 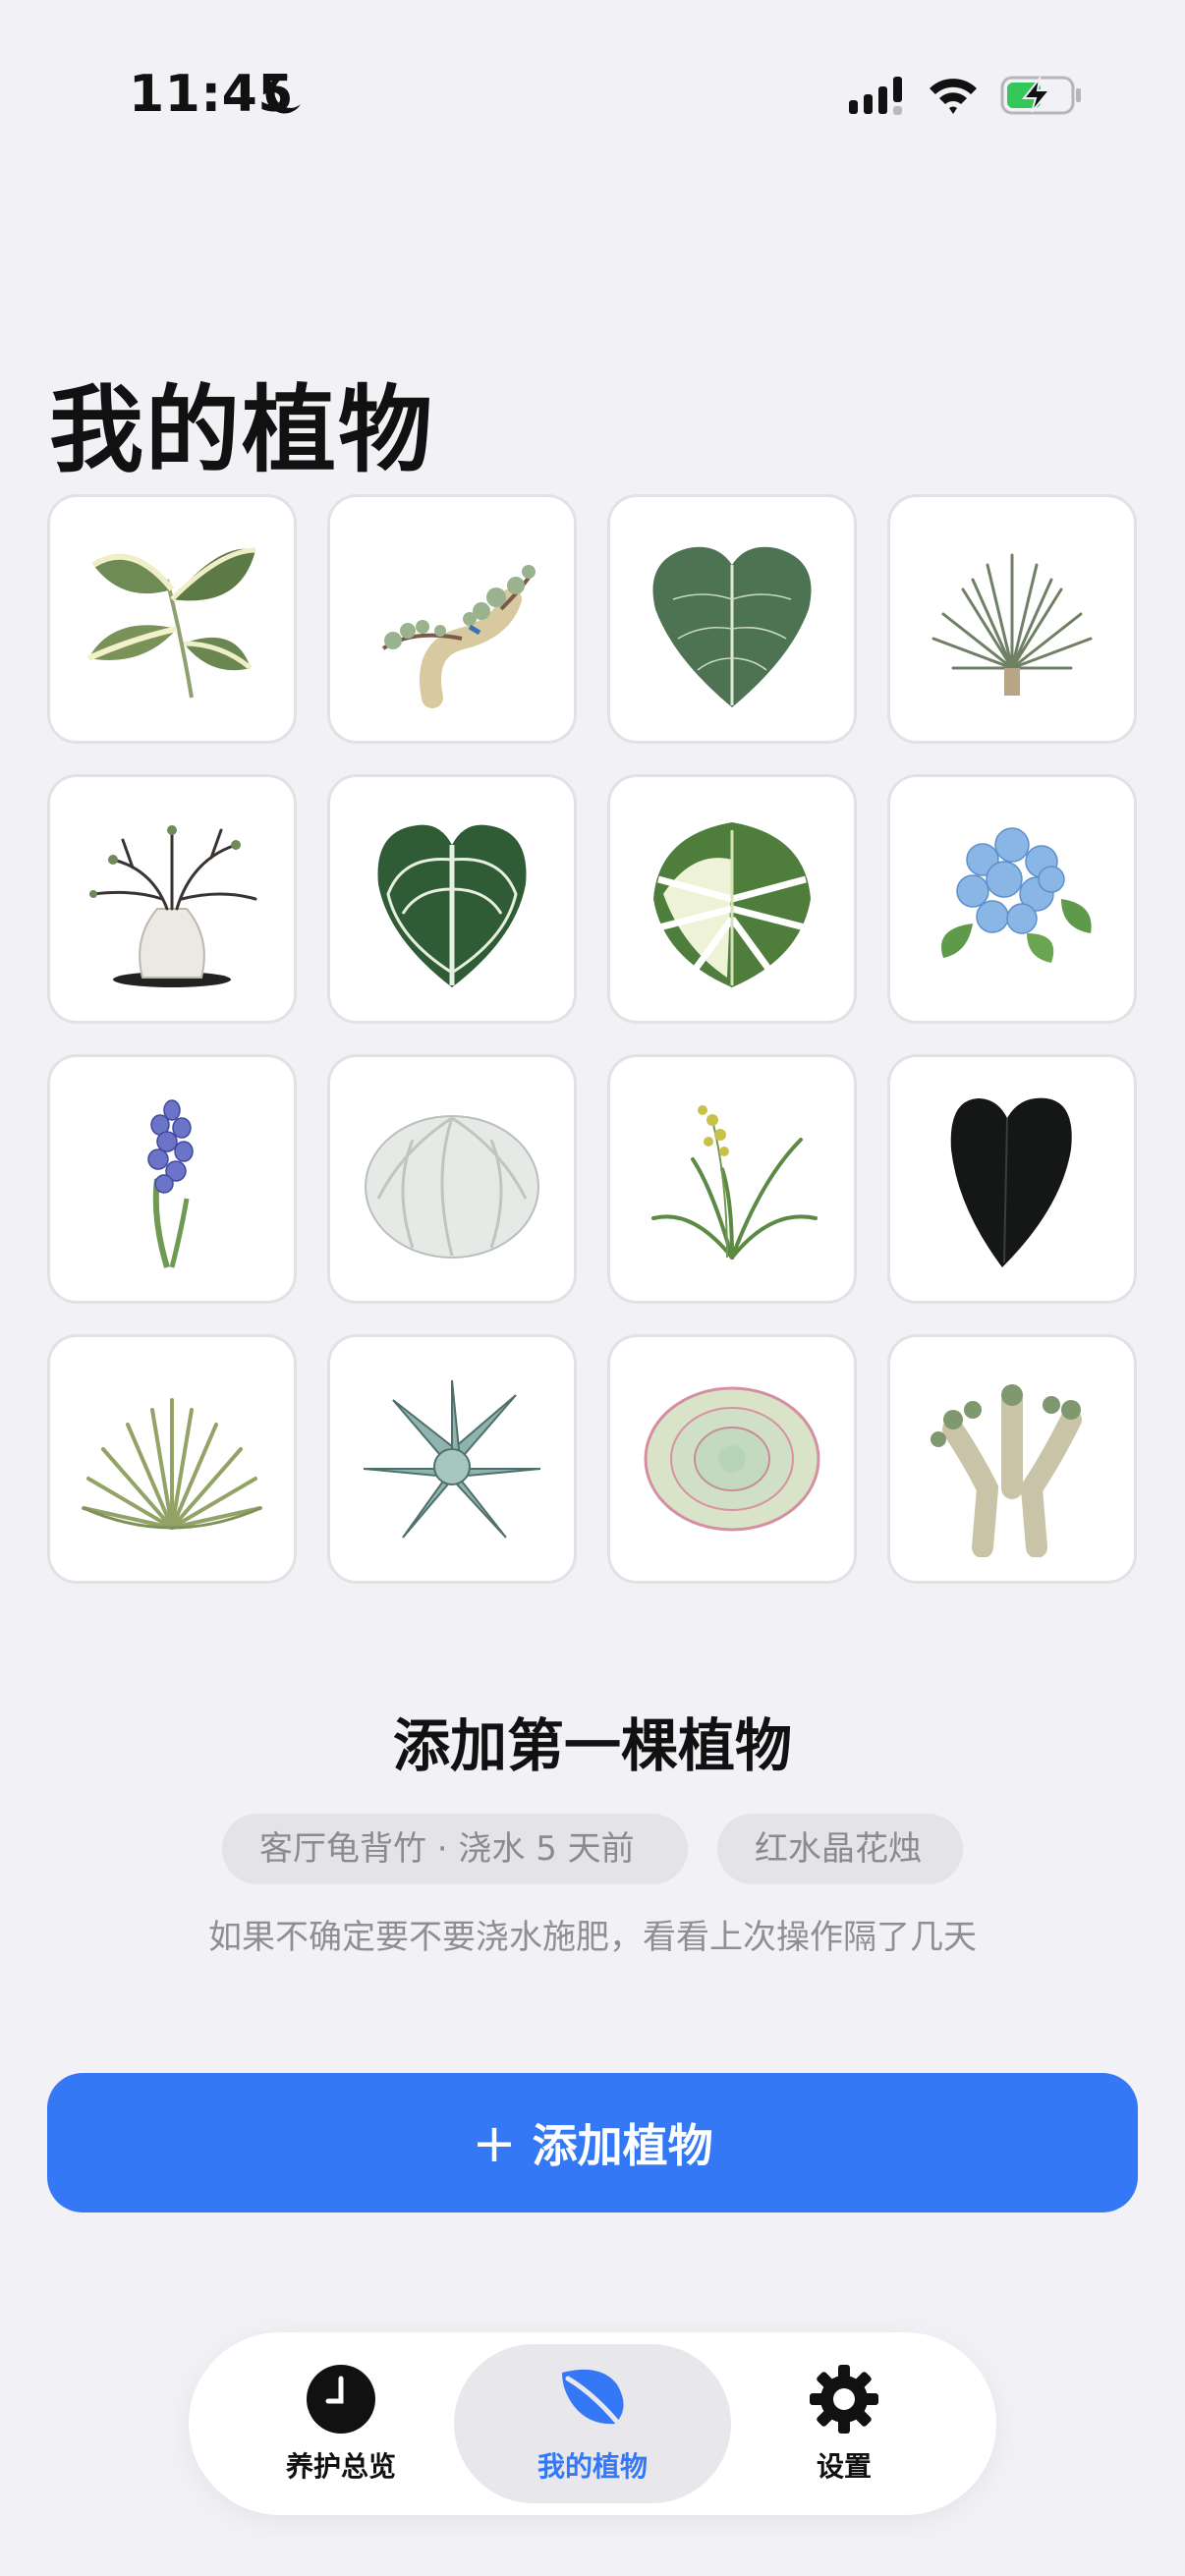 What do you see at coordinates (732, 626) in the screenshot?
I see `heart-leaf-illustration` at bounding box center [732, 626].